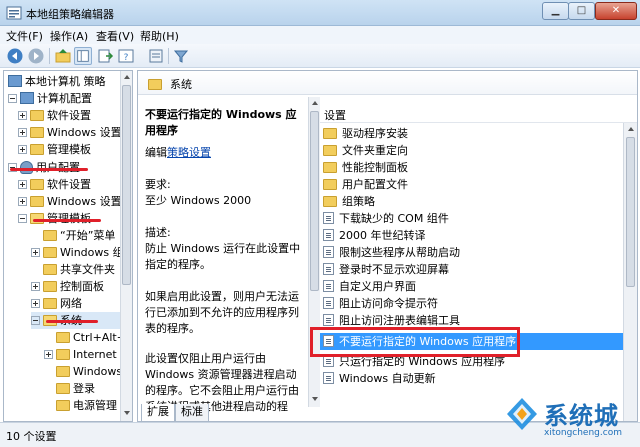 The width and height of the screenshot is (640, 447). What do you see at coordinates (198, 200) in the screenshot?
I see `requirement-value: 至少 Windows 2000` at bounding box center [198, 200].